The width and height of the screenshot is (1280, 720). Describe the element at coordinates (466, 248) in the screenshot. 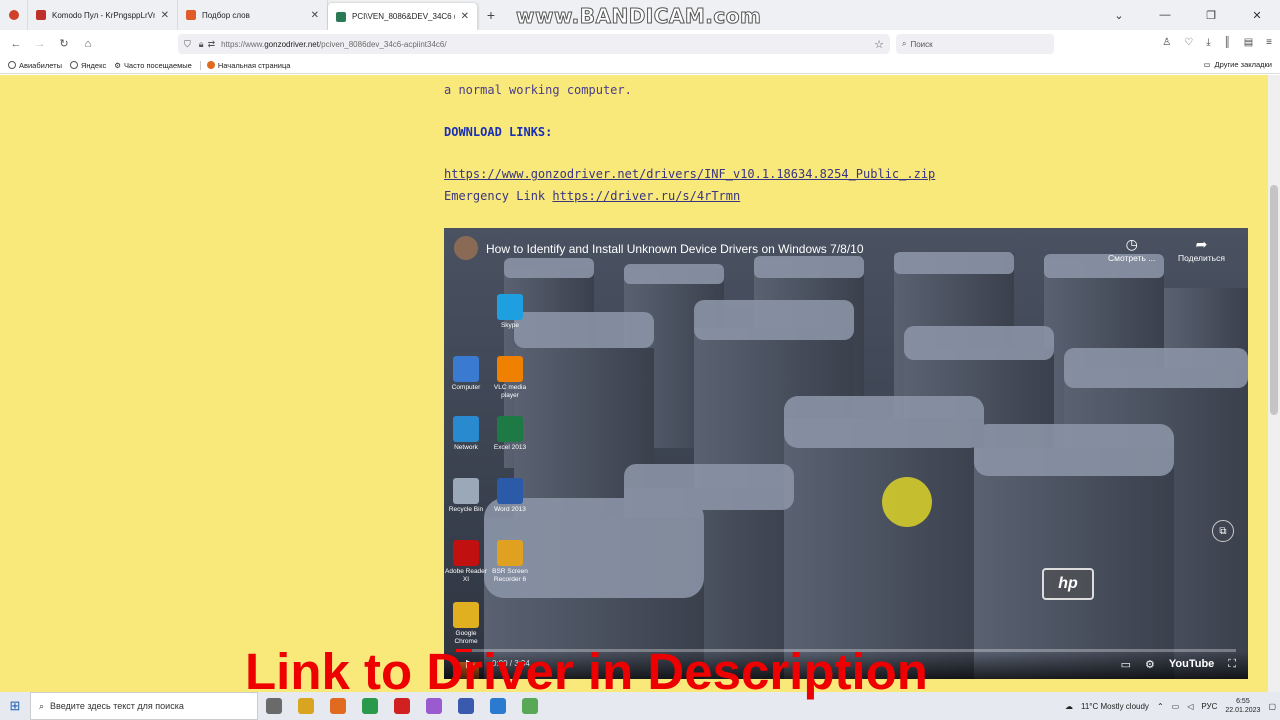

I see `channel-avatar` at that location.